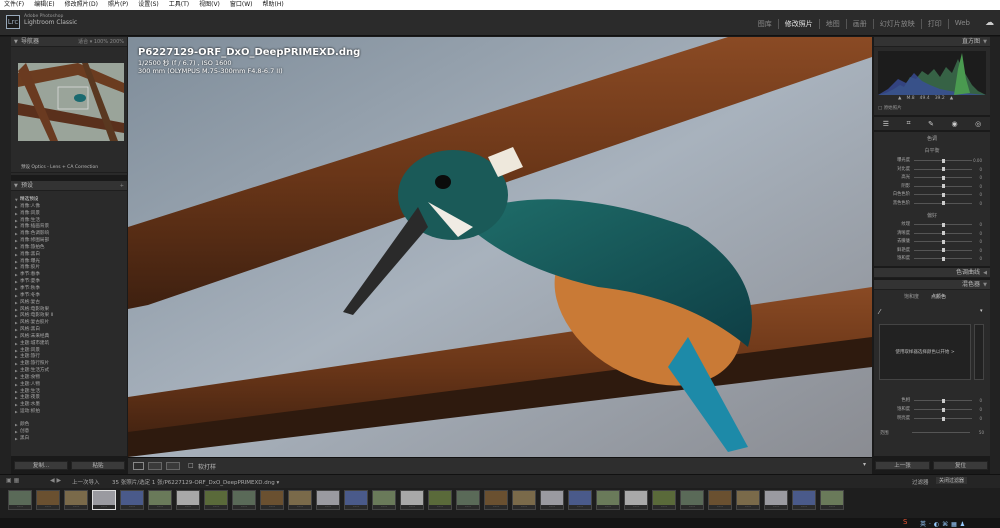 Image resolution: width=1000 pixels, height=528 pixels. What do you see at coordinates (209, 5) in the screenshot?
I see `menu-item: 视图(V)` at bounding box center [209, 5].